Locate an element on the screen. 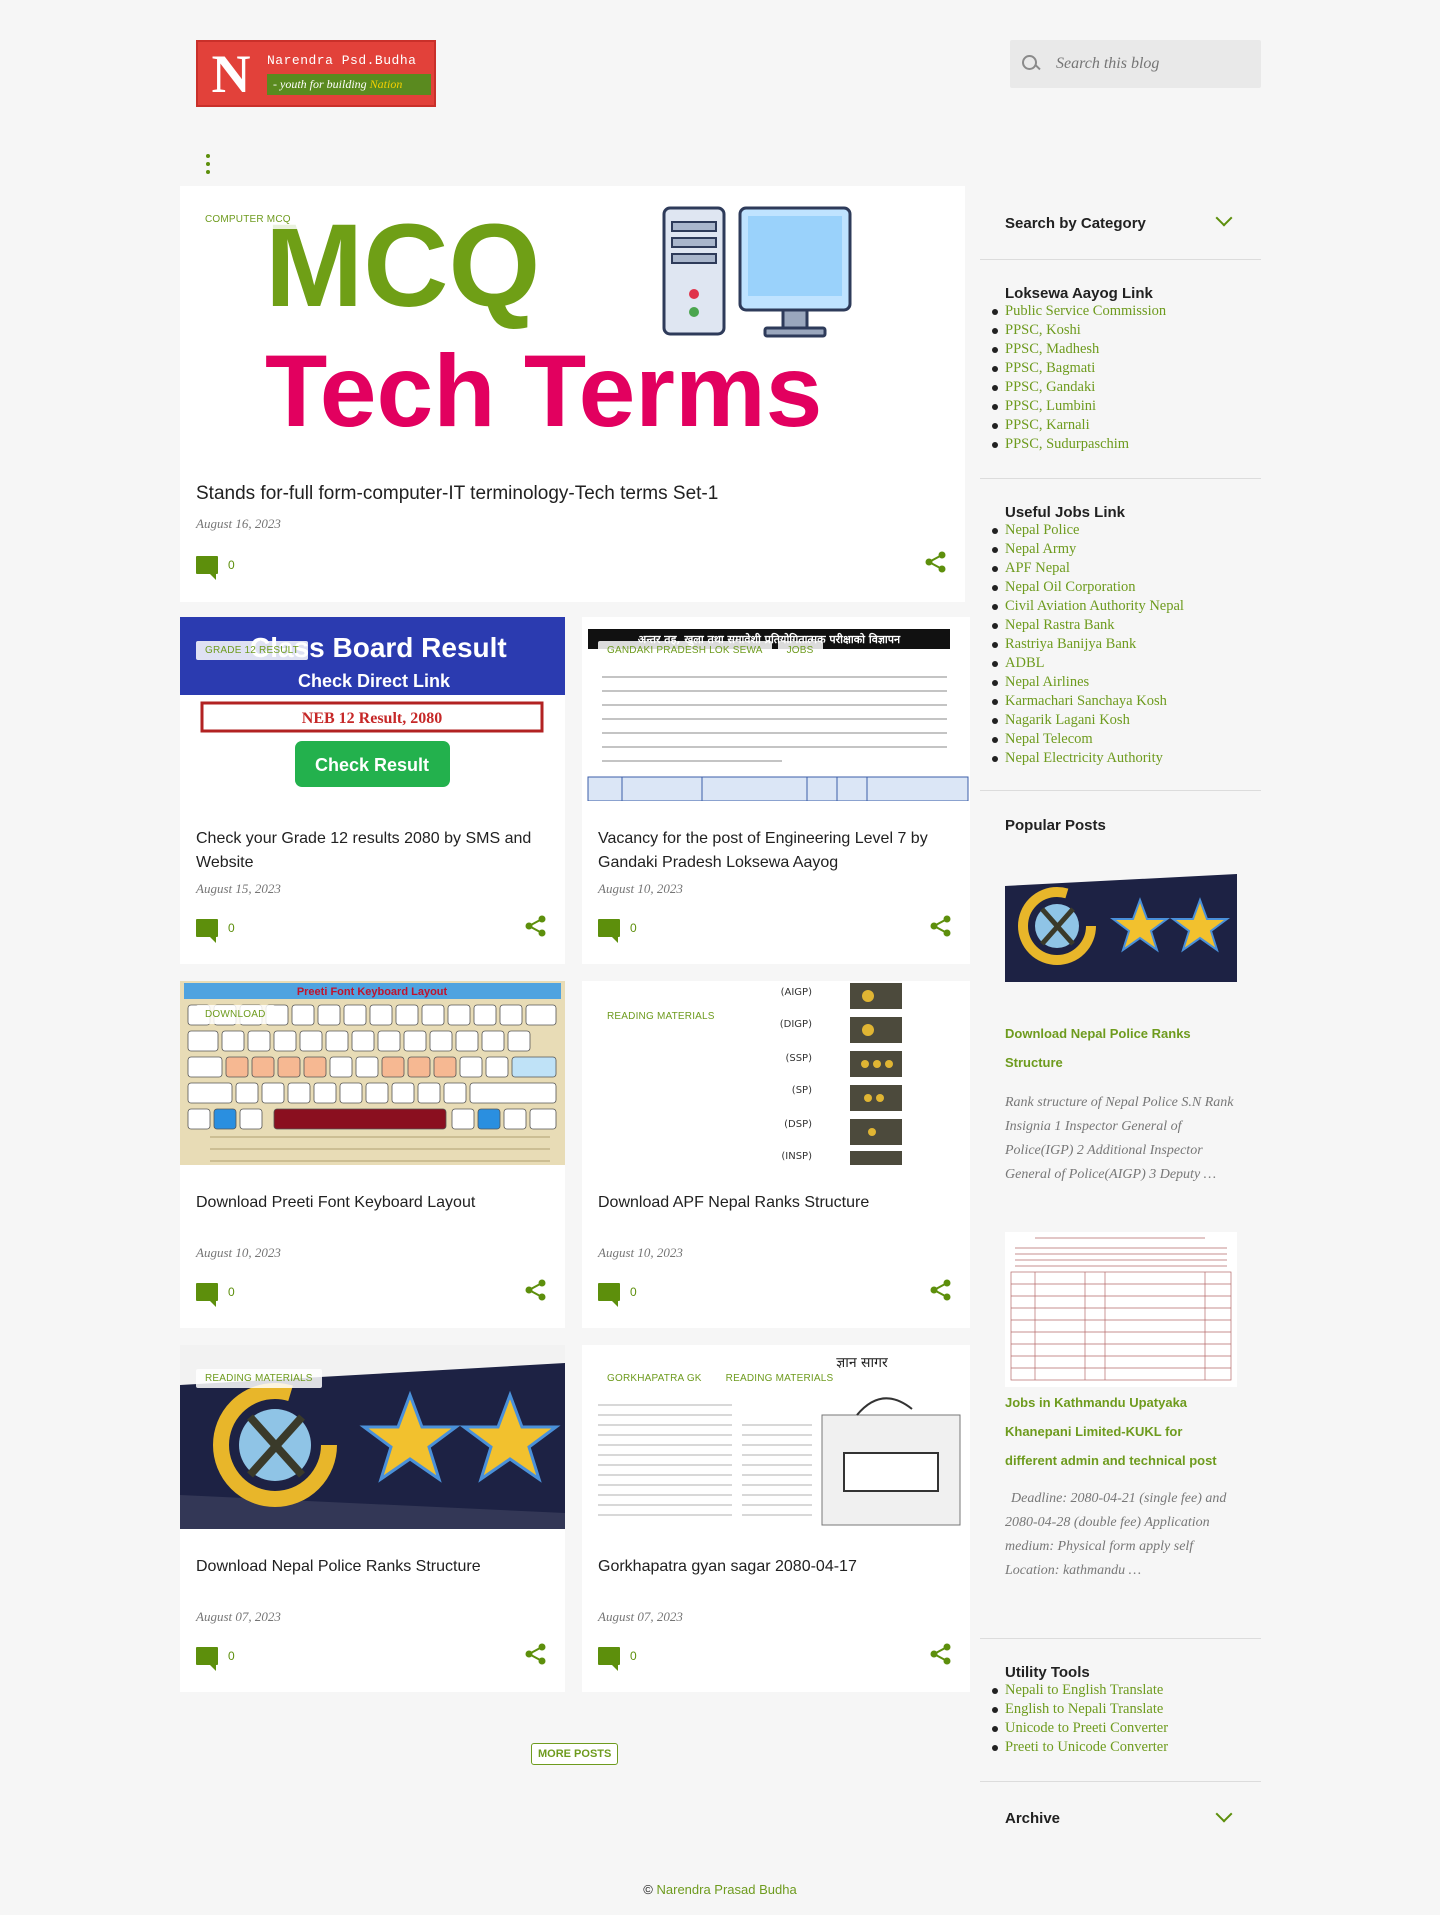 This screenshot has height=1915, width=1440. image-text-mcq: MCQ is located at coordinates (402, 266).